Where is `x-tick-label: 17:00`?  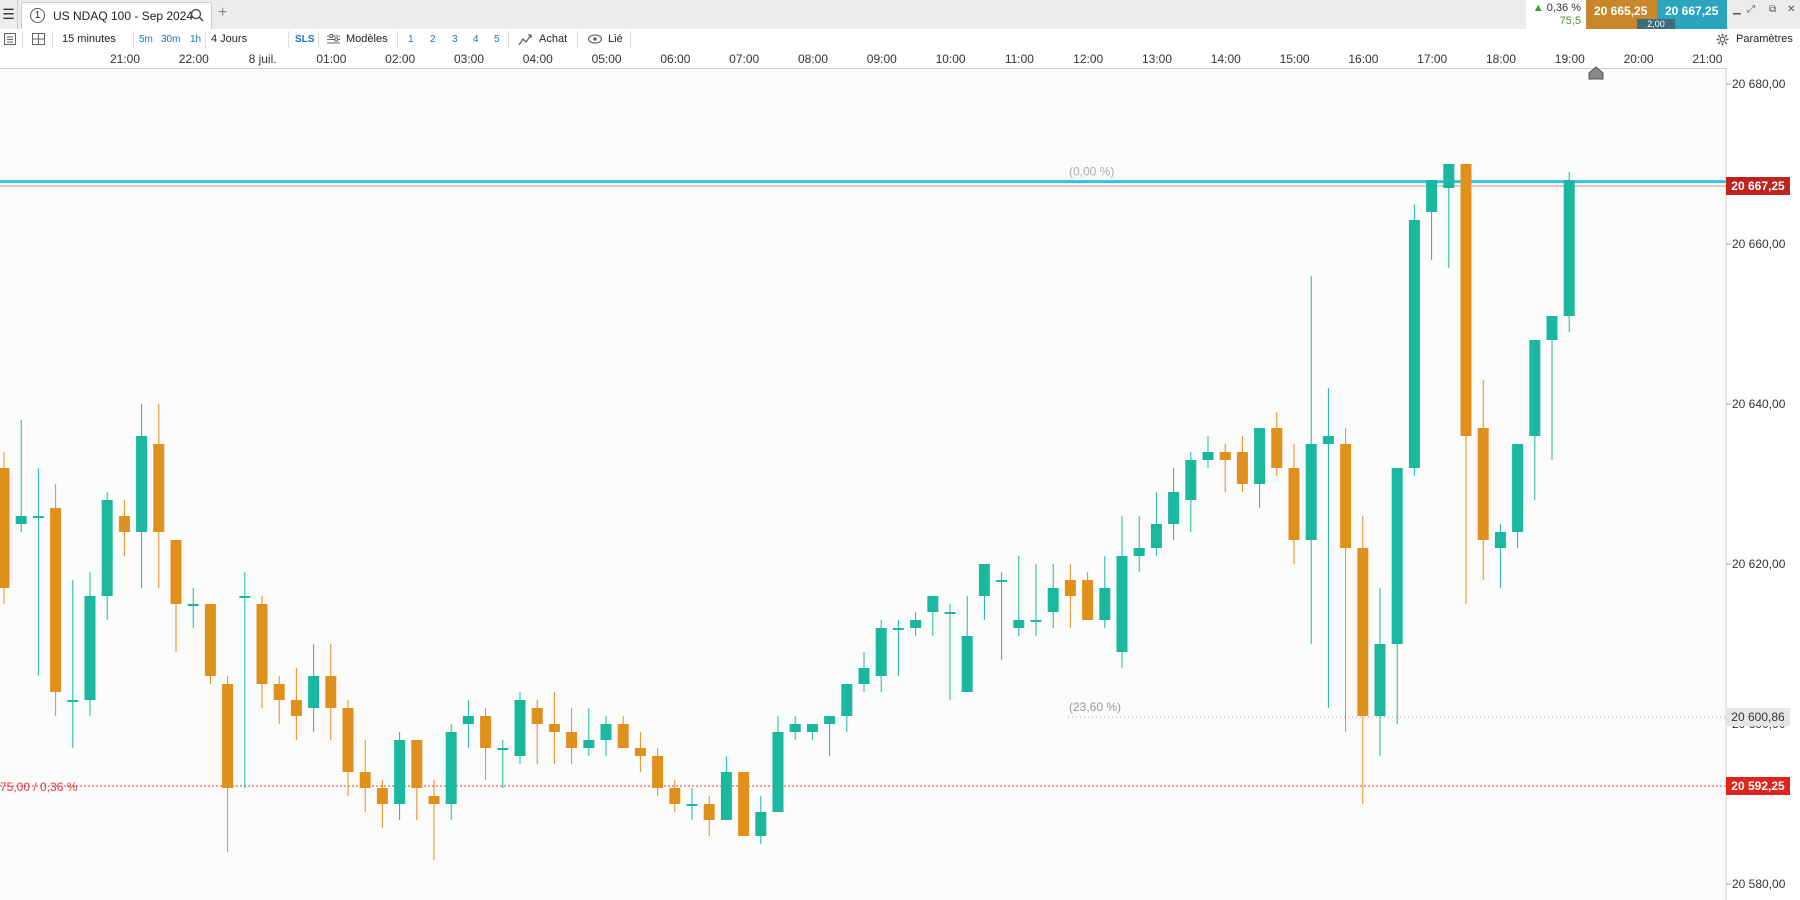 x-tick-label: 17:00 is located at coordinates (1432, 59).